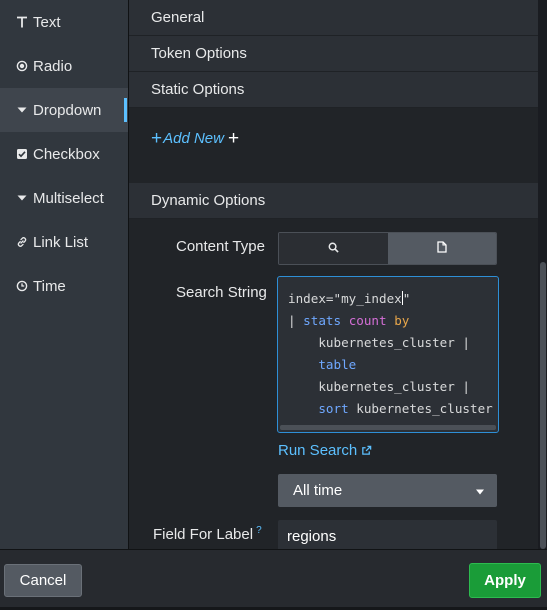  I want to click on dropdown-caret-icon, so click(22, 110).